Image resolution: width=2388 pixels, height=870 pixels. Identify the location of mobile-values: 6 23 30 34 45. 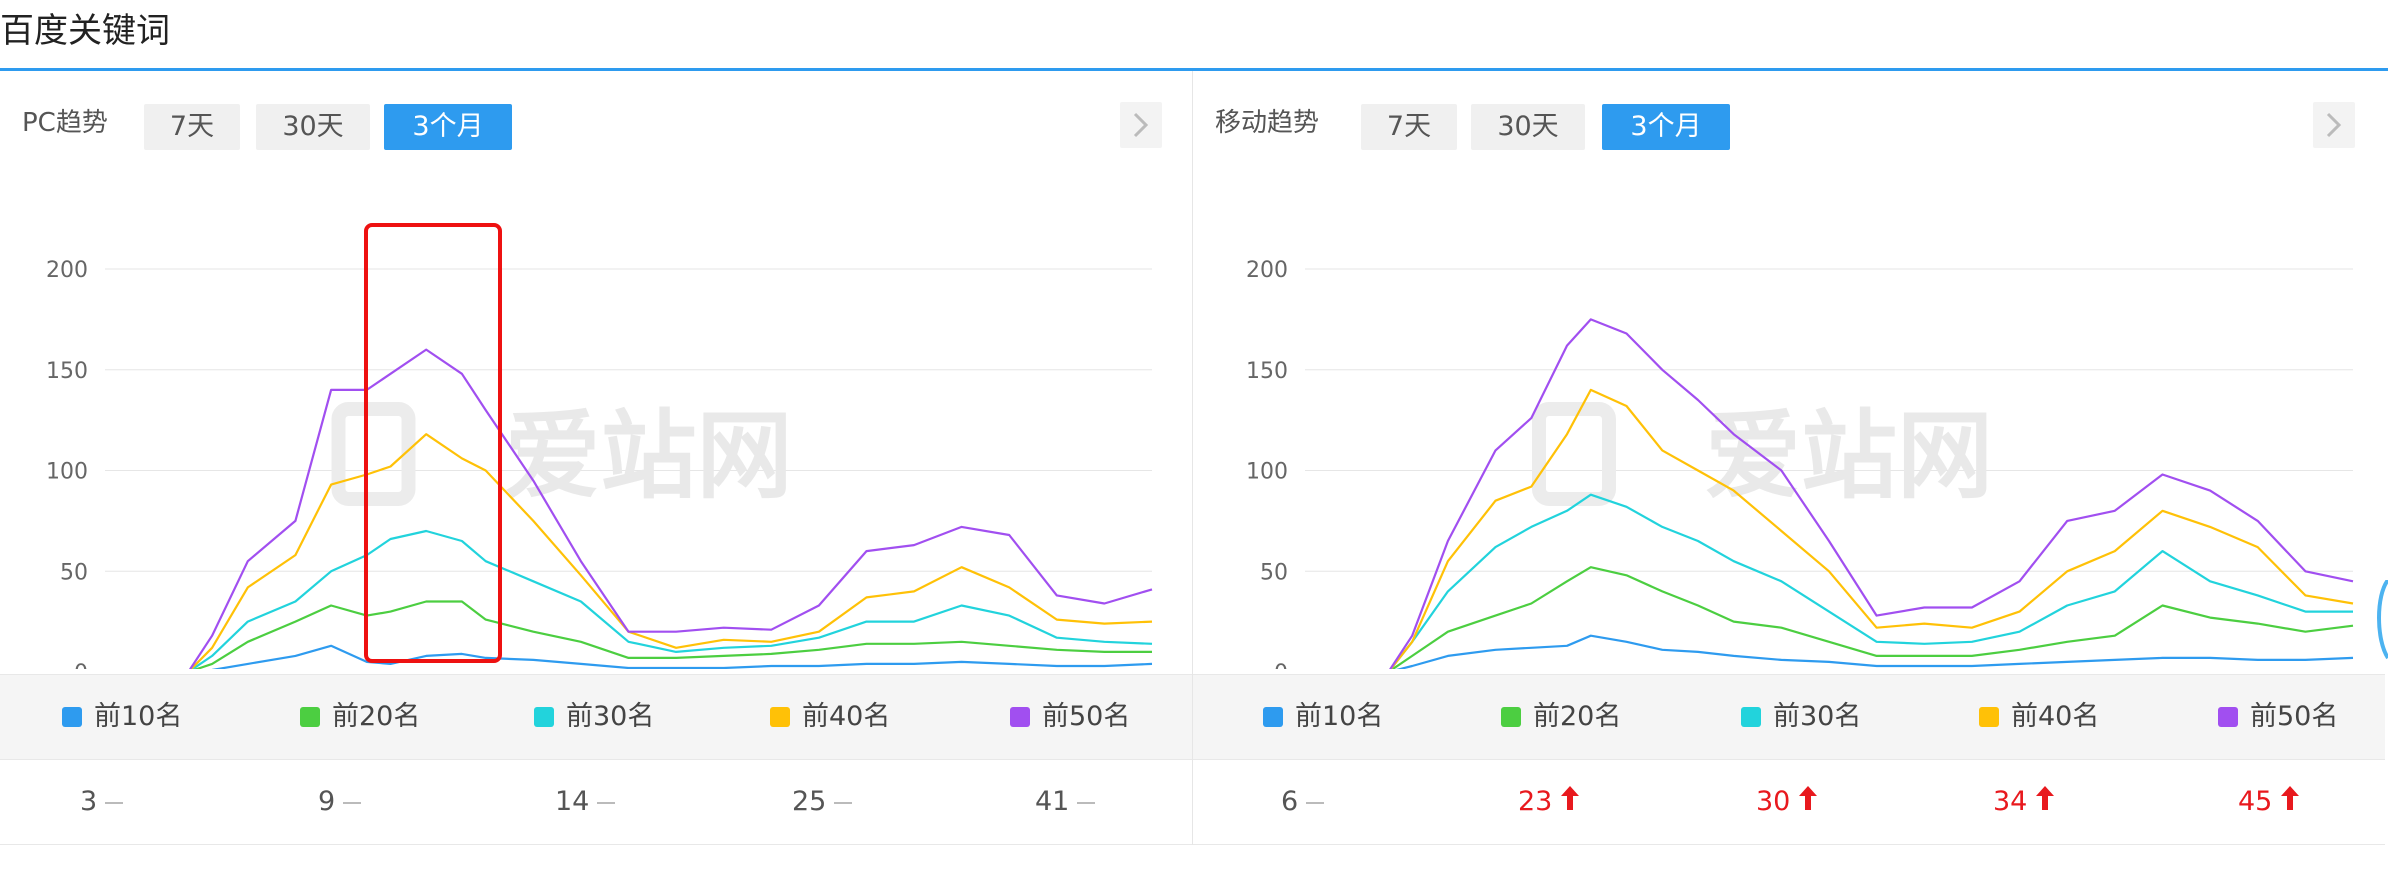
(1789, 802).